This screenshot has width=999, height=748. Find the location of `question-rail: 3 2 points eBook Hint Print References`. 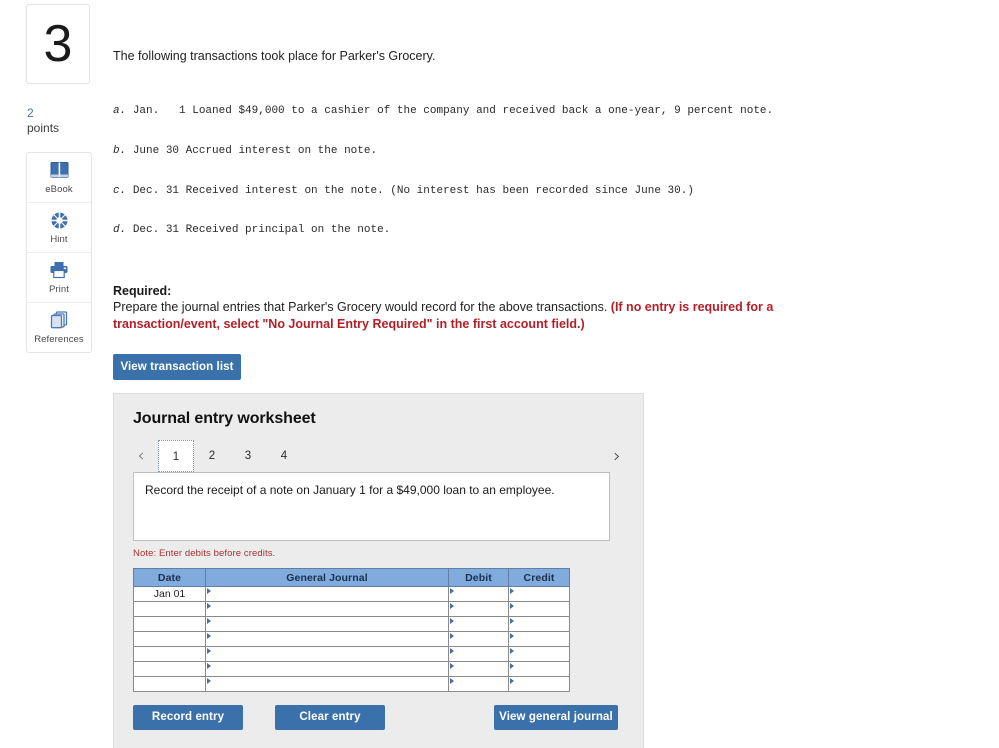

question-rail: 3 2 points eBook Hint Print References is located at coordinates (59, 178).